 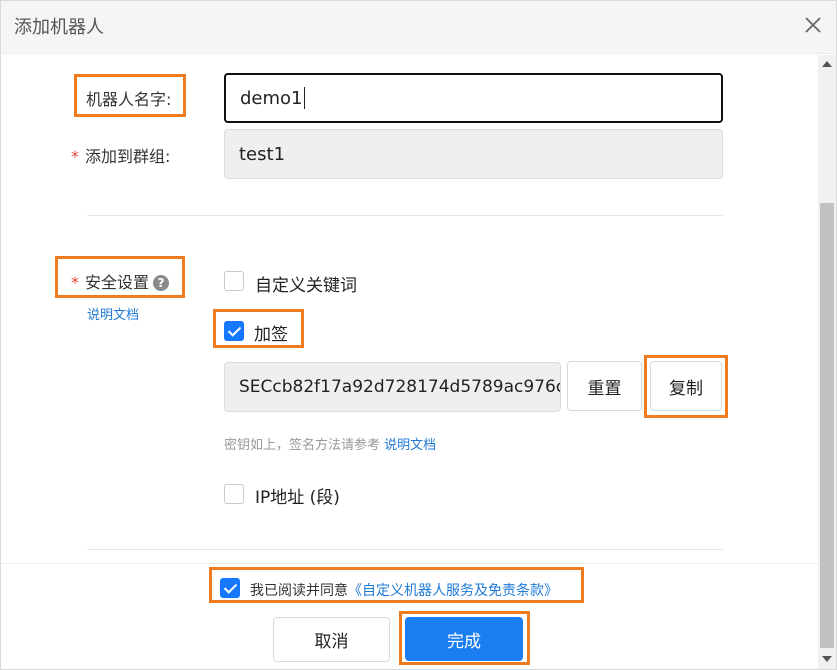 I want to click on secret-value: SECcb82f17a92d728174d5789ac976c, so click(x=400, y=387).